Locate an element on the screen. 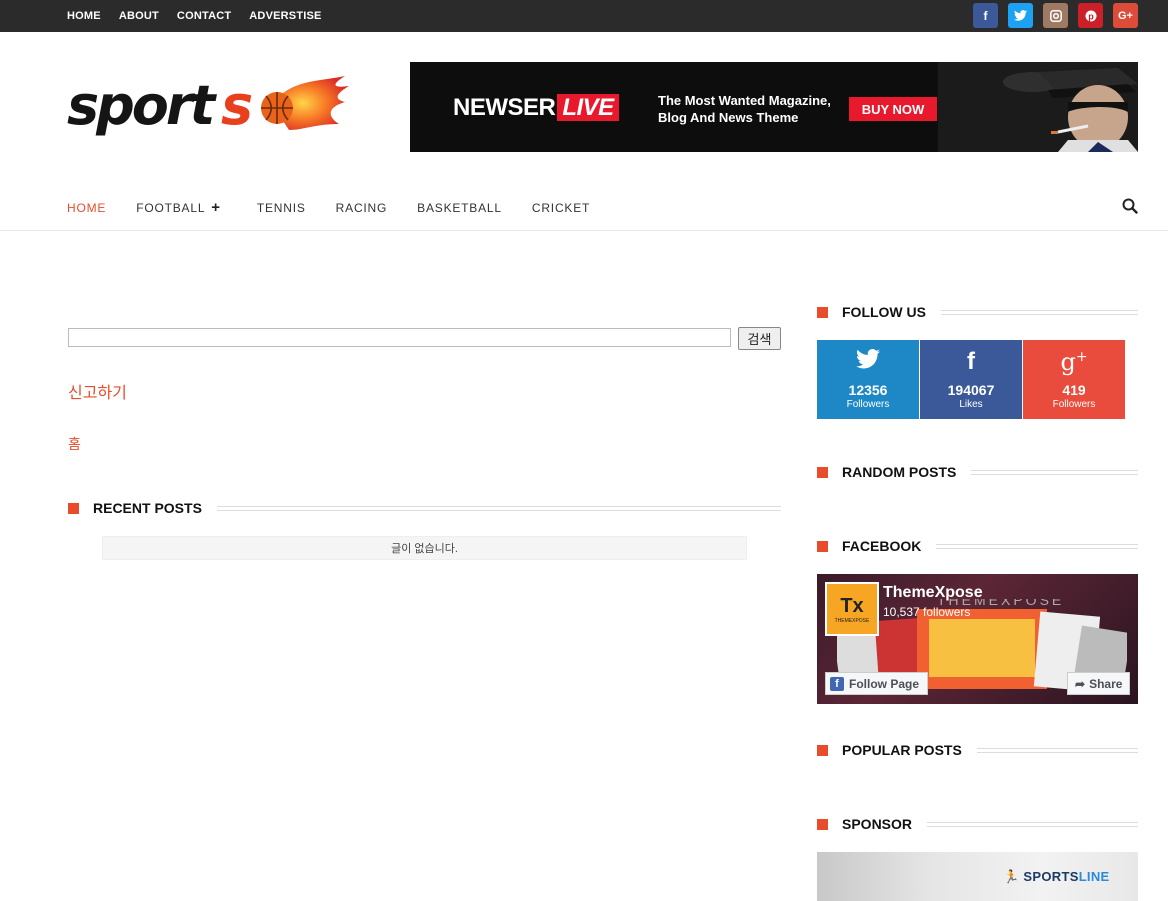 The height and width of the screenshot is (901, 1168). facebook-title: FACEBOOK is located at coordinates (882, 546).